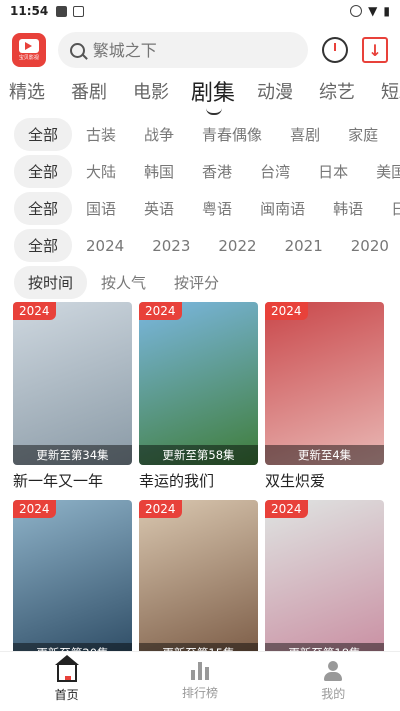 The width and height of the screenshot is (400, 711). I want to click on category-tabs: 精选番剧电影剧集动漫综艺短剧, so click(200, 95).